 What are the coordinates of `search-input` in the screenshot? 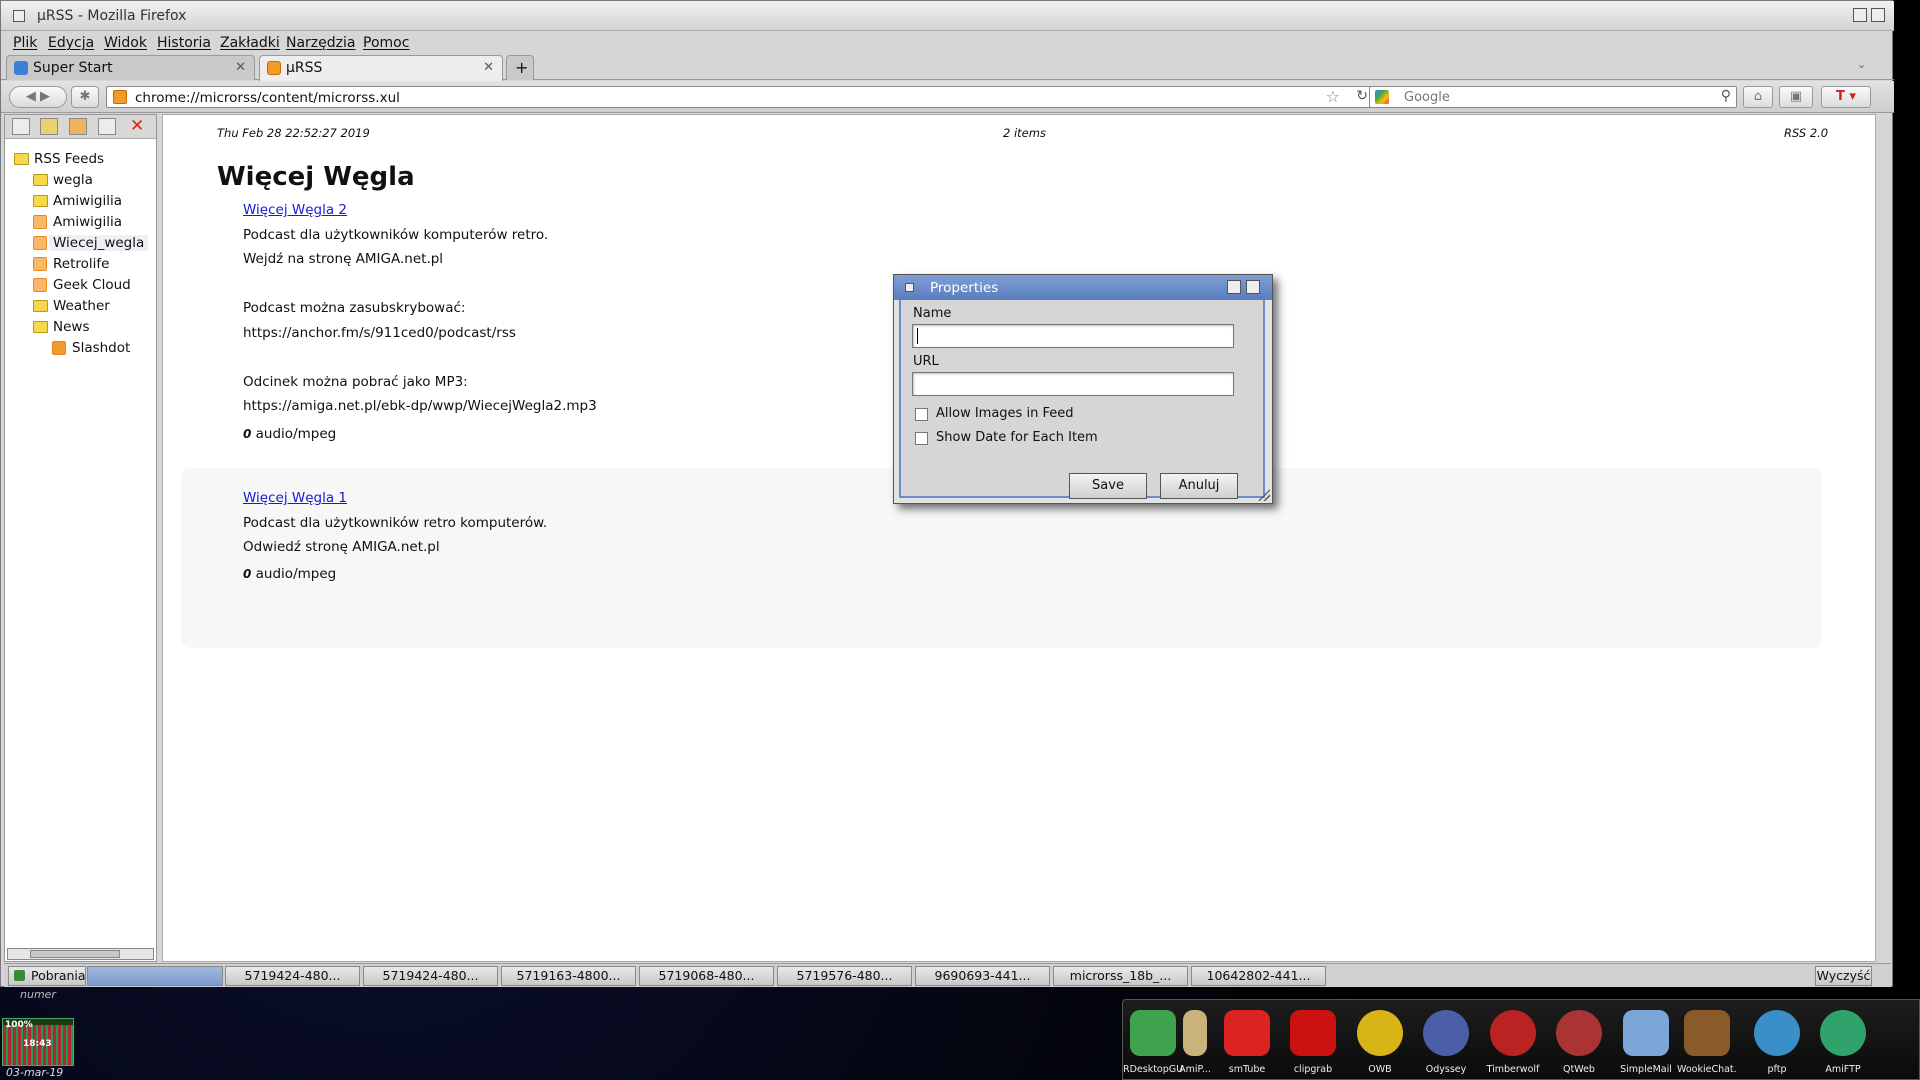 It's located at (1554, 97).